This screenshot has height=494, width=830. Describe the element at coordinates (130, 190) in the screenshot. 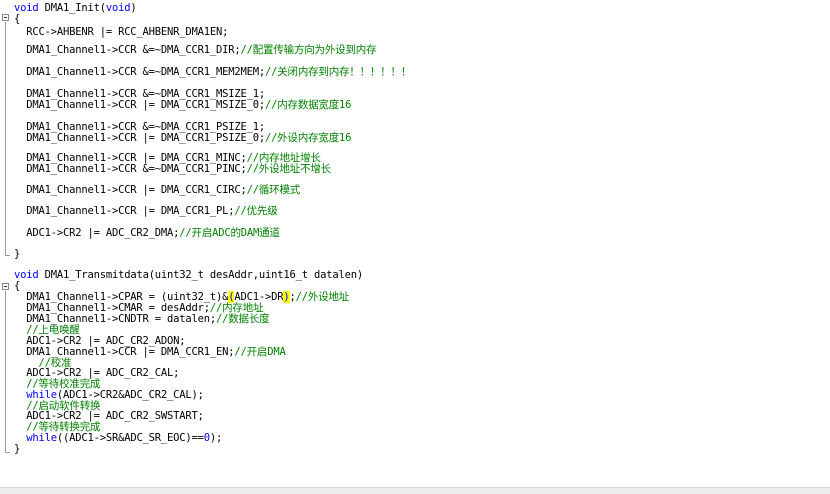

I see `code-token: DMA1_Channel1->CCR |= DMA_CCR1_CIRC;` at that location.